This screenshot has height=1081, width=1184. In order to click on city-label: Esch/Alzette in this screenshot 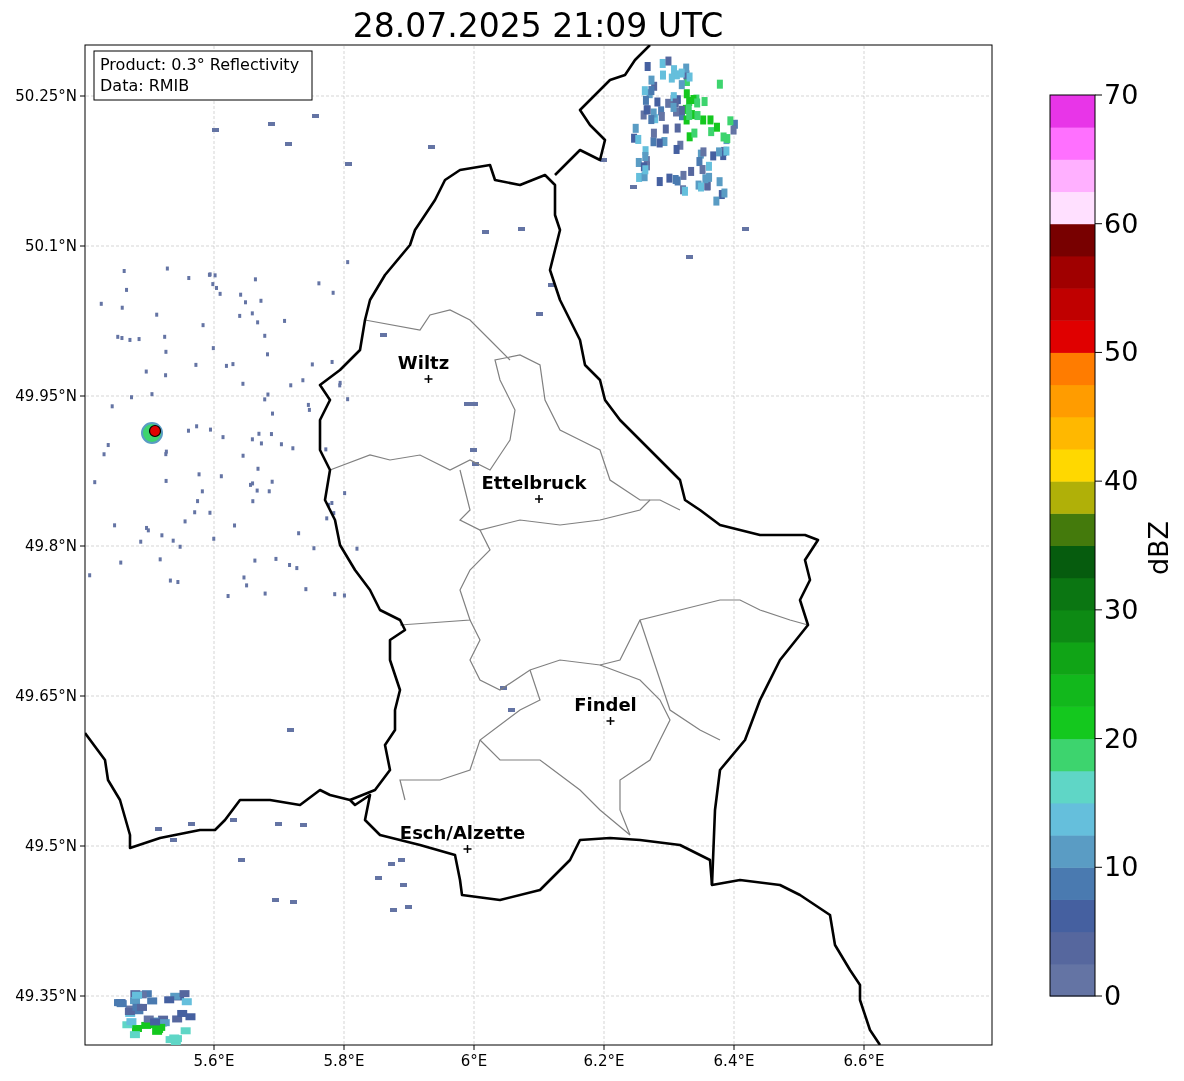, I will do `click(462, 832)`.